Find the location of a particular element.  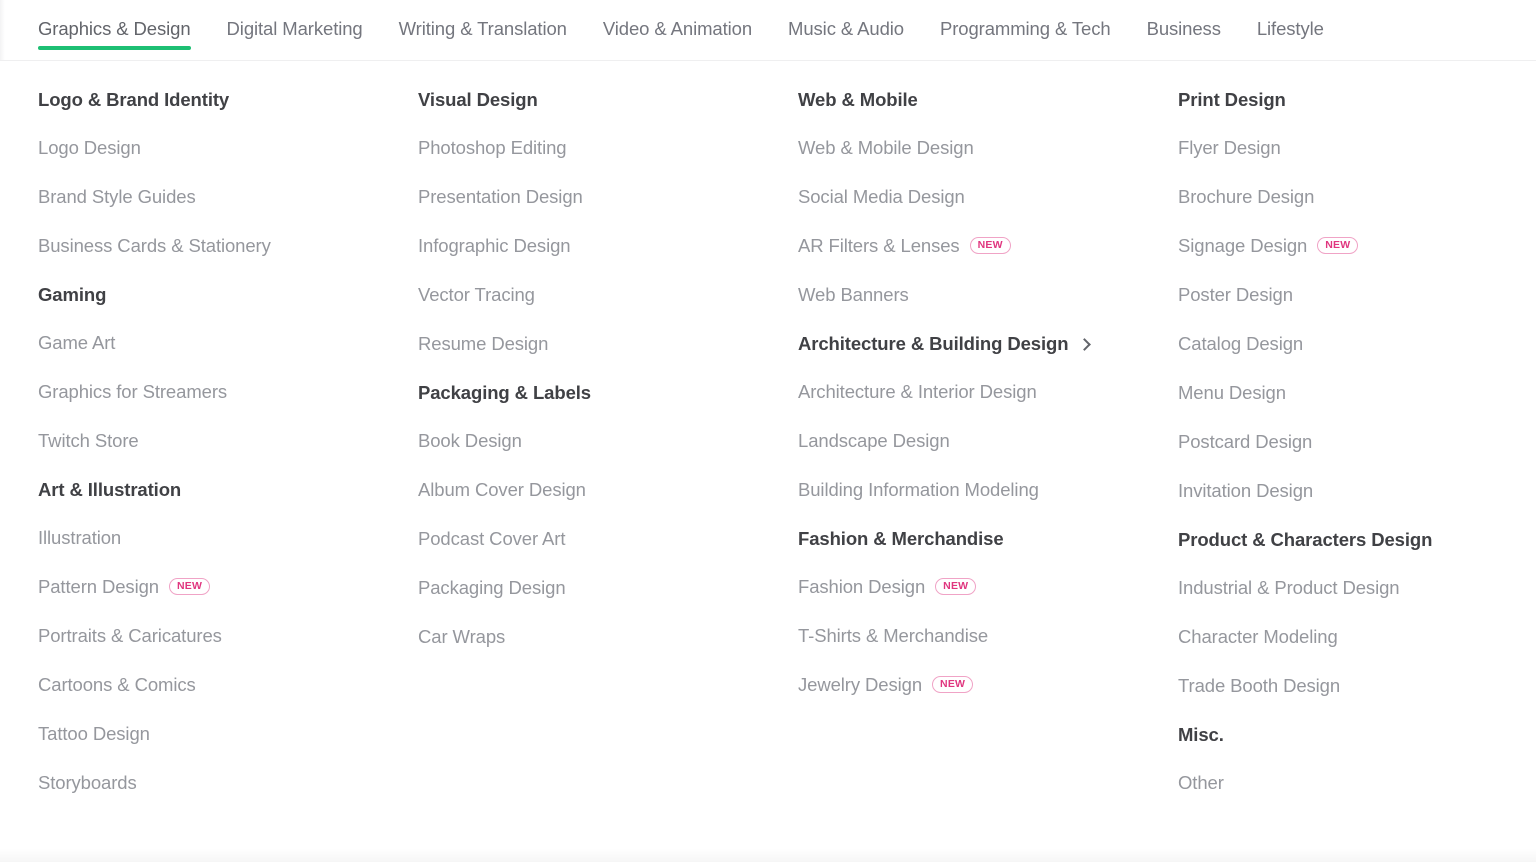

category-group-title-label: Visual Design is located at coordinates (478, 99).